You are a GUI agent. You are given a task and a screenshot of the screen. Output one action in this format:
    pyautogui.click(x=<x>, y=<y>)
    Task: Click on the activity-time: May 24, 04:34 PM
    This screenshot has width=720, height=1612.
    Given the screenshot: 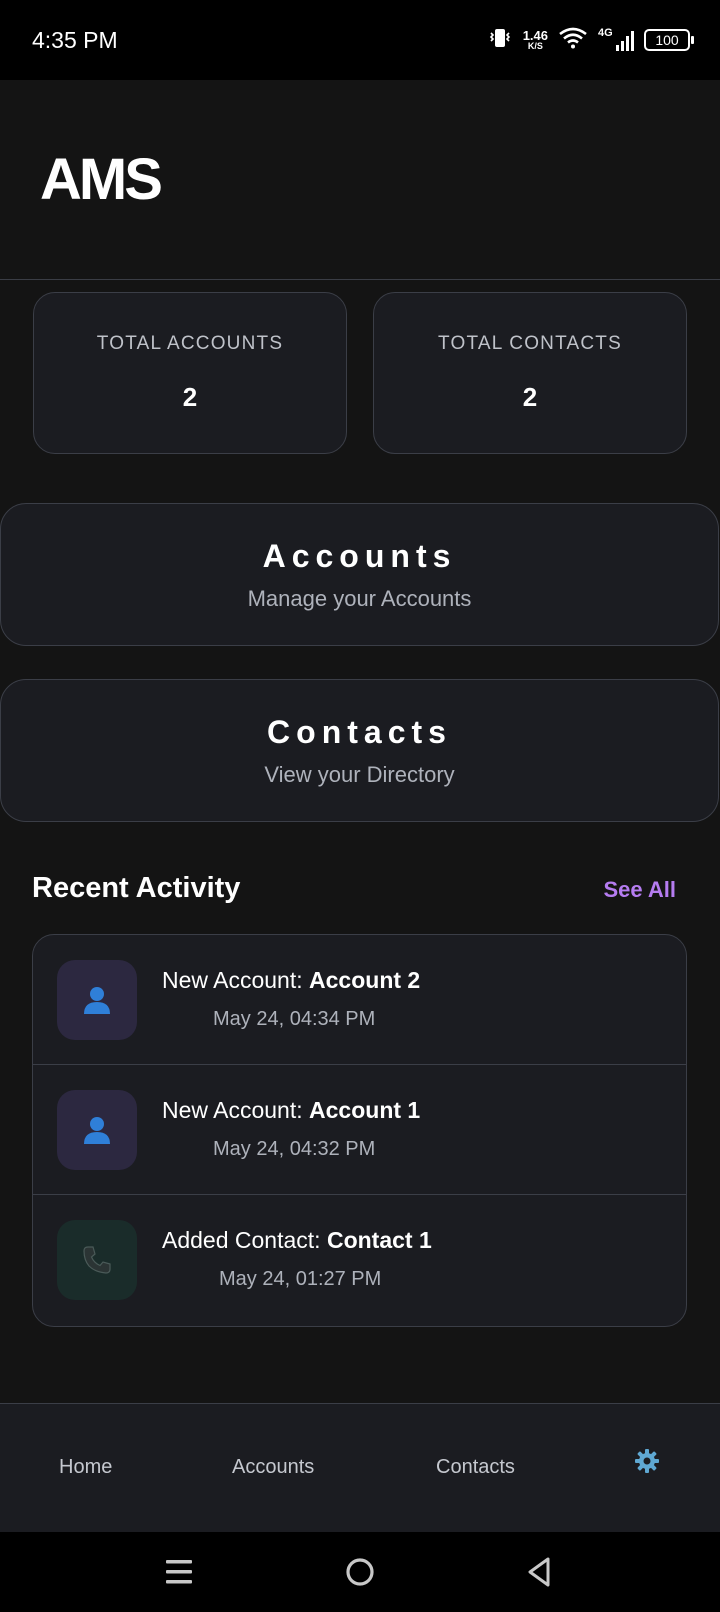 What is the action you would take?
    pyautogui.click(x=294, y=1019)
    